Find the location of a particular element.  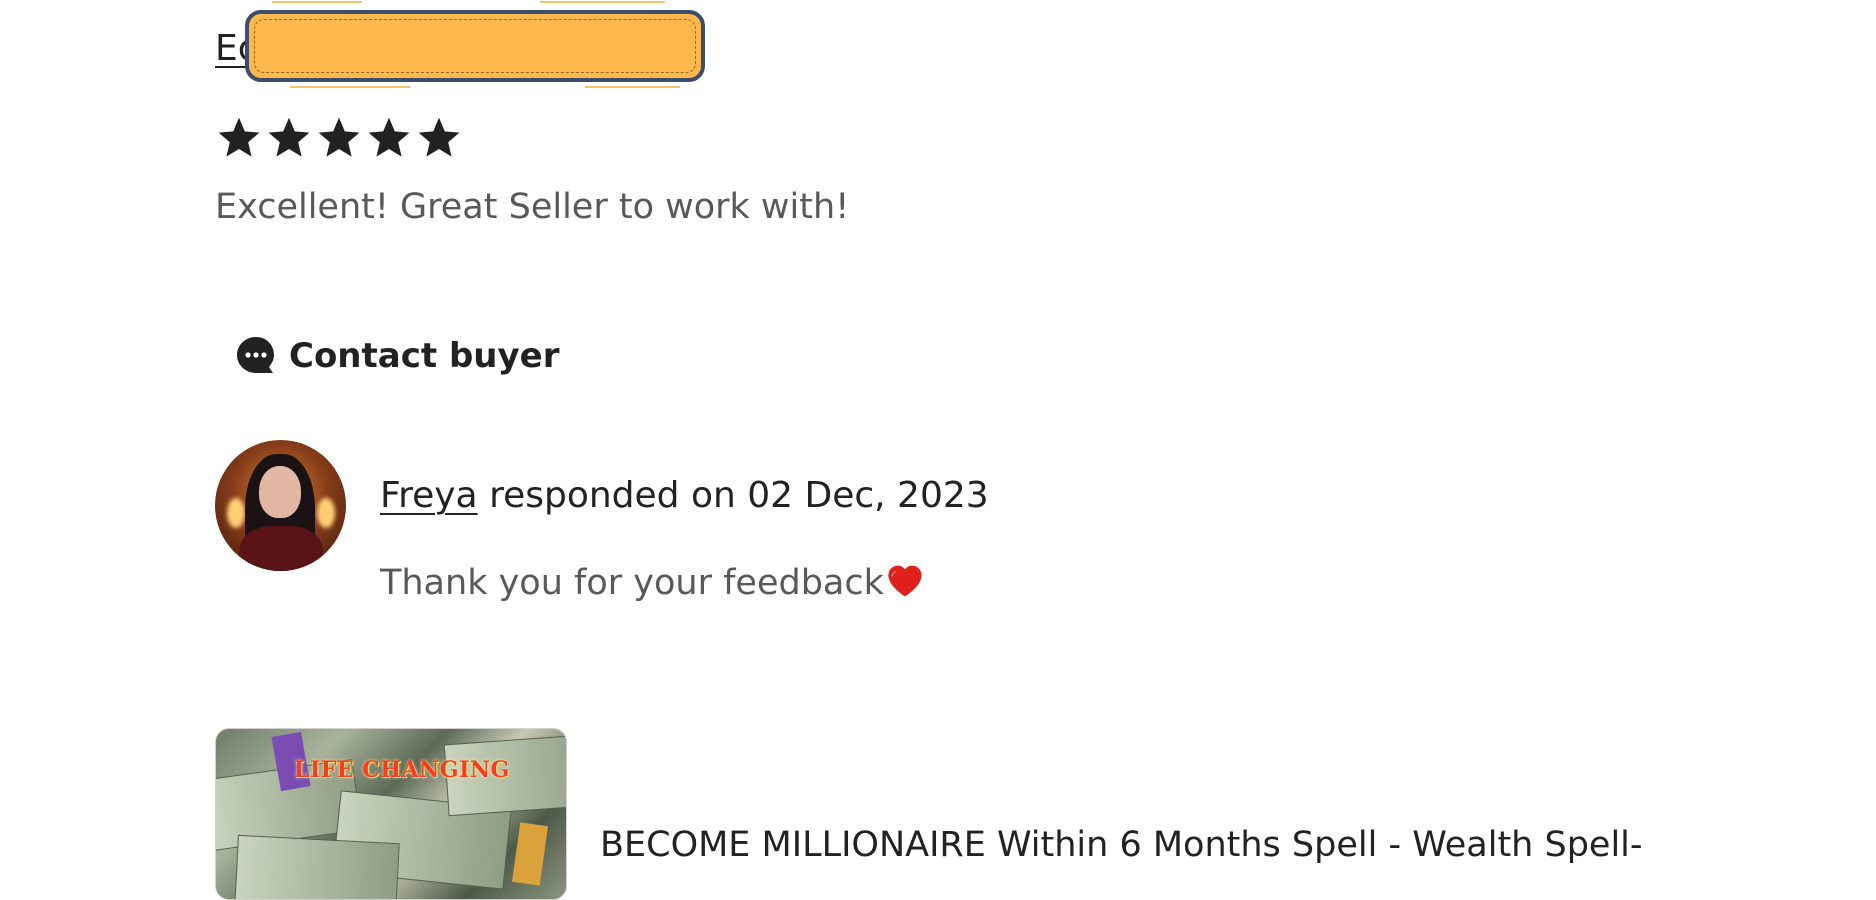

contact-buyer-label: Contact buyer is located at coordinates (424, 356).